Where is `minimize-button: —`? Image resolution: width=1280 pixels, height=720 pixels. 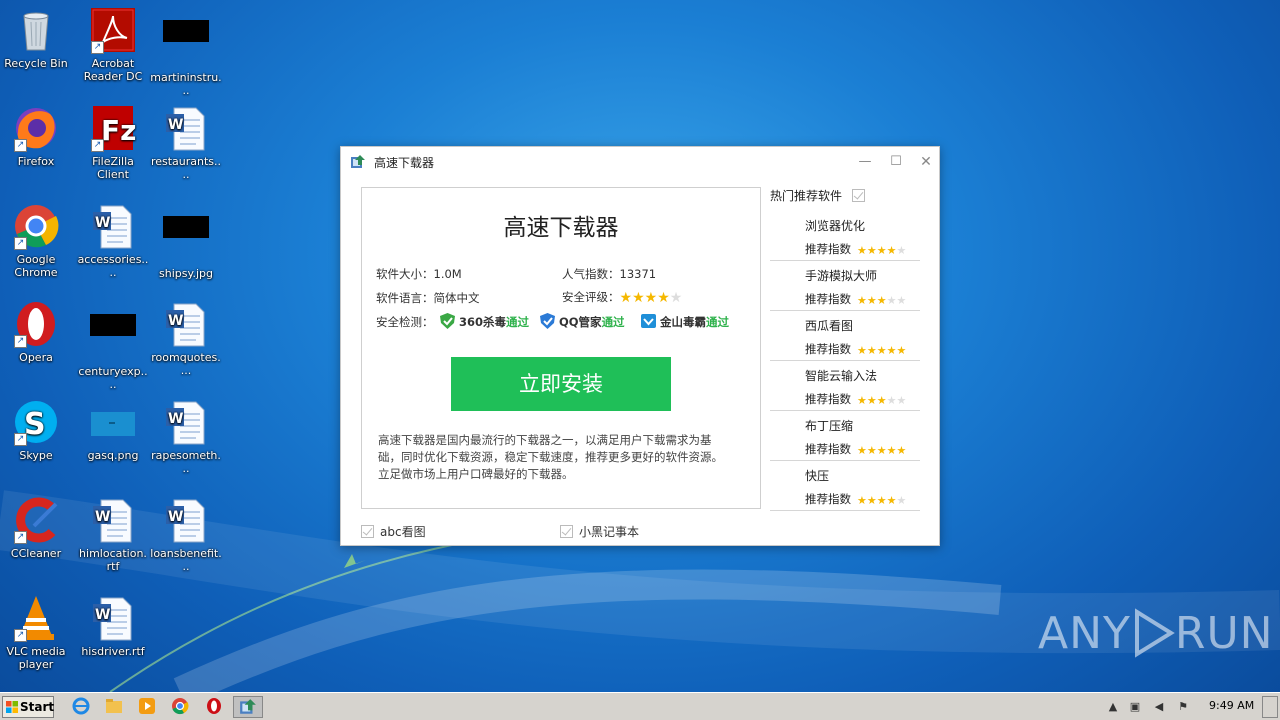
minimize-button: — is located at coordinates (865, 162).